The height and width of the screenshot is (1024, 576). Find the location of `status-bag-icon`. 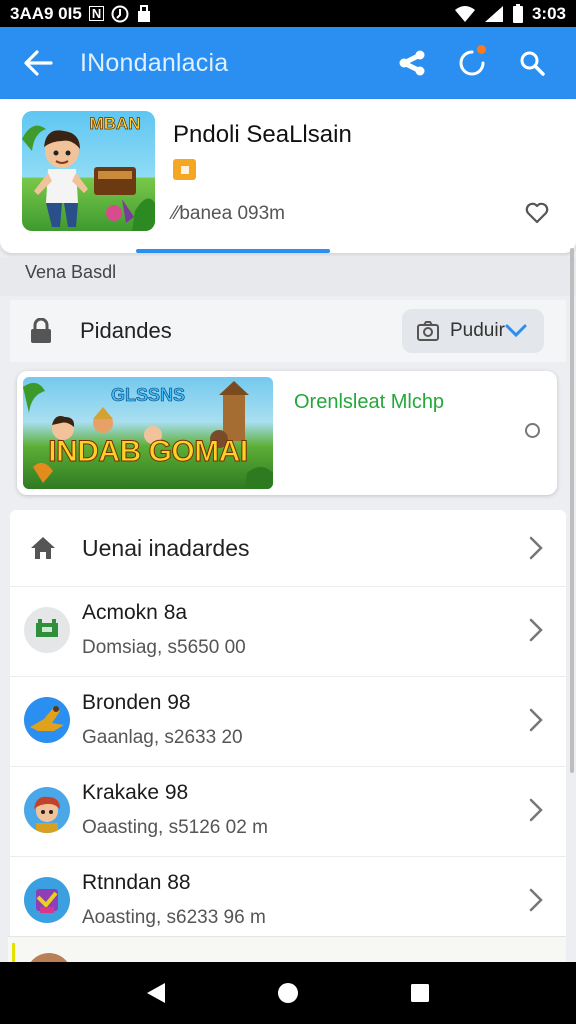

status-bag-icon is located at coordinates (144, 13).